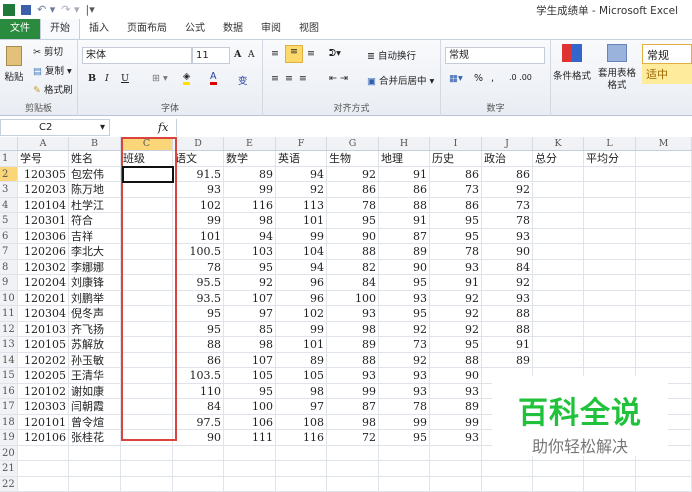 This screenshot has height=492, width=692. I want to click on column-header-c: C, so click(147, 143).